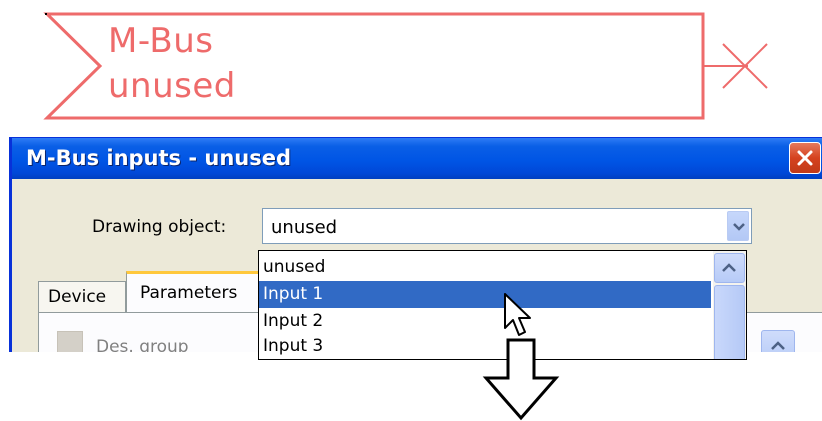 The image size is (822, 421). What do you see at coordinates (517, 314) in the screenshot?
I see `mouse-cursor-icon` at bounding box center [517, 314].